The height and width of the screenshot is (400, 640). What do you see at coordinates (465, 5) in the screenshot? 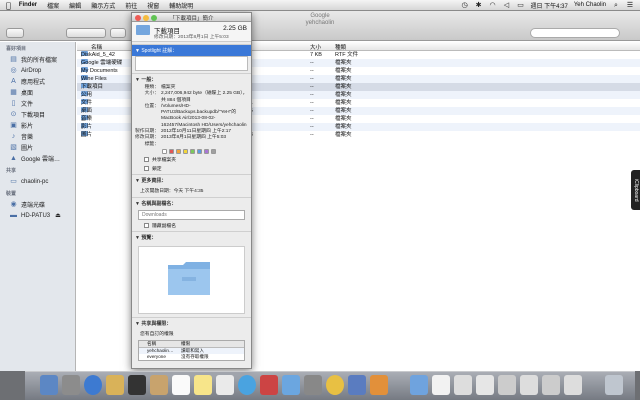
I see `time-machine-icon: ◷` at bounding box center [465, 5].